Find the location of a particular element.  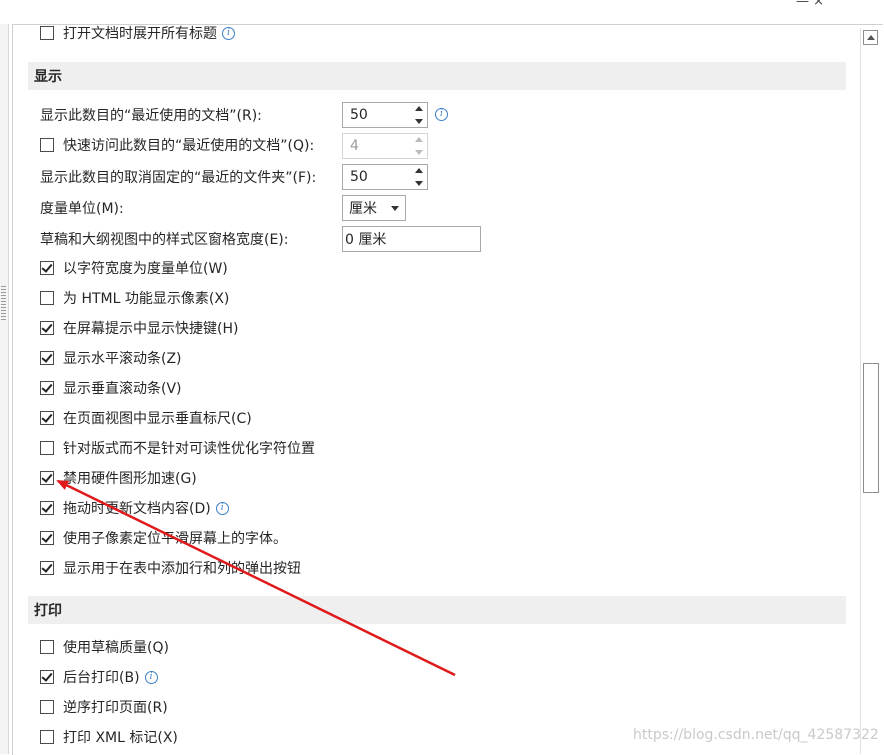

arrow-line is located at coordinates (256, 578).